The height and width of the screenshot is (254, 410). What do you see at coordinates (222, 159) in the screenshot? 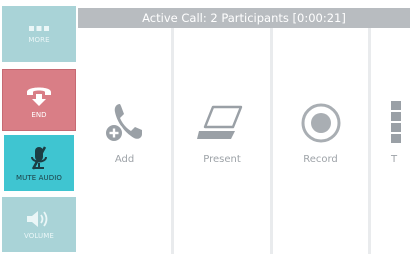
I see `present-label: Present` at bounding box center [222, 159].